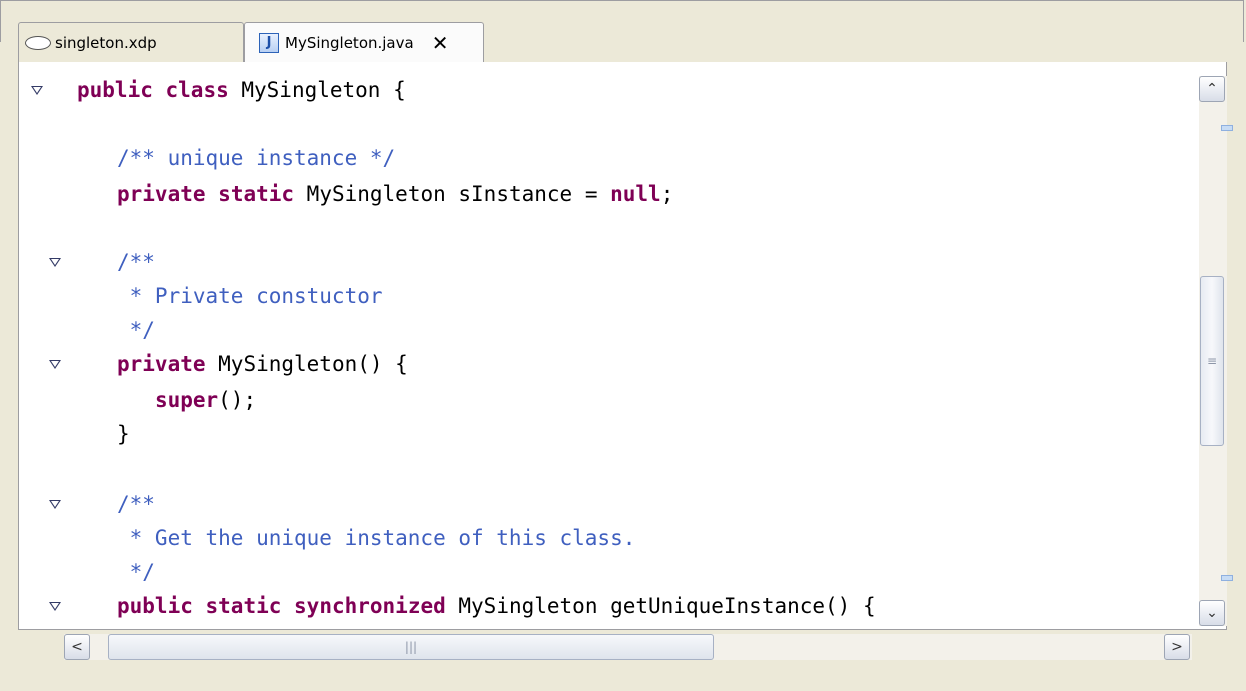  I want to click on chevron-left-icon: <, so click(77, 647).